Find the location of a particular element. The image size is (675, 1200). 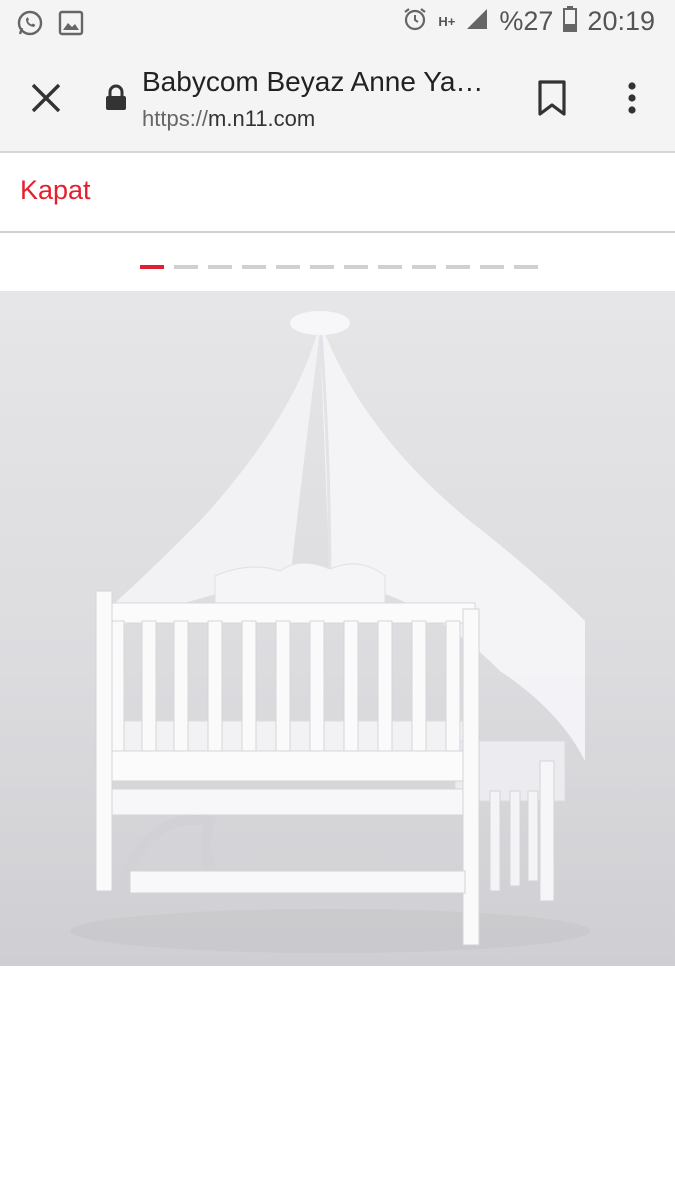

battery-percent: %27 is located at coordinates (526, 21).